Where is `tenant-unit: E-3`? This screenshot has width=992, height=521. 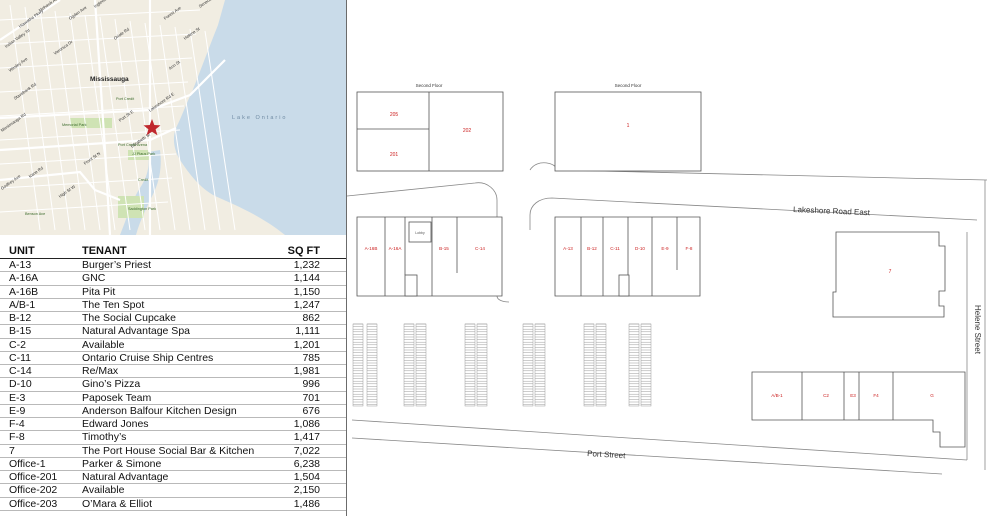
tenant-unit: E-3 is located at coordinates (17, 397).